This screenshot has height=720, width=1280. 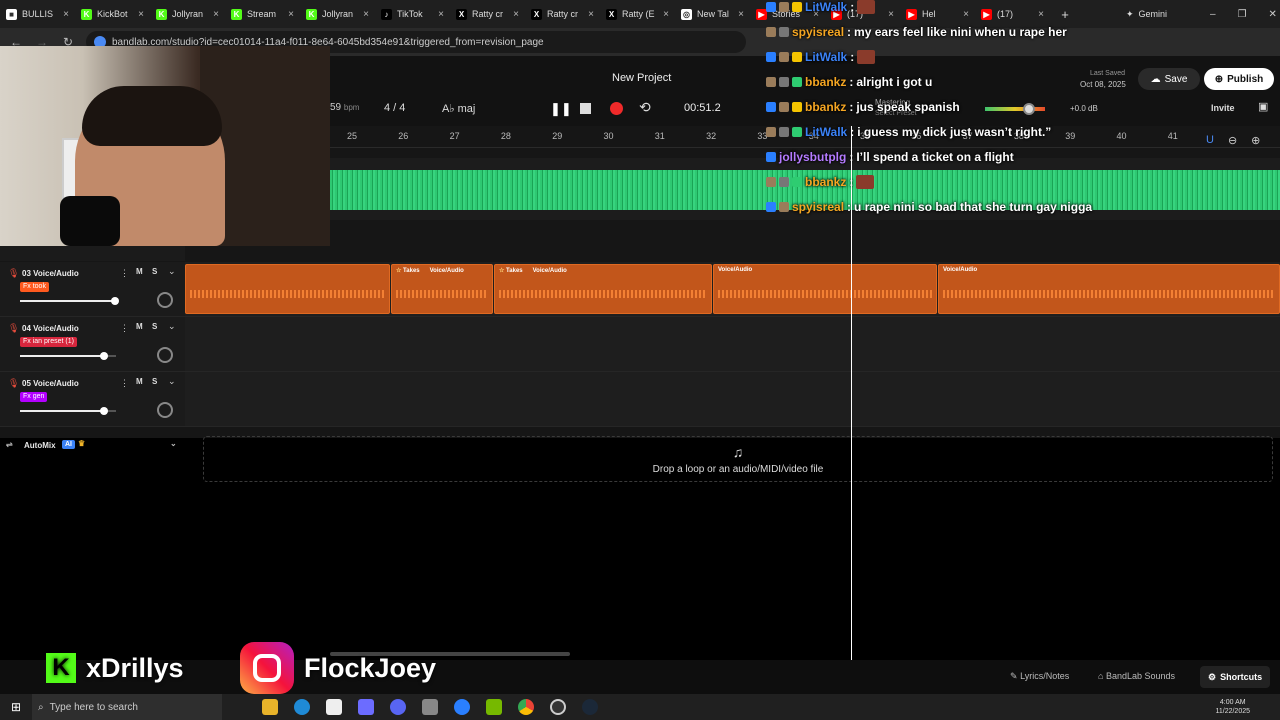 What do you see at coordinates (1235, 677) in the screenshot?
I see `shortcuts-button: ⚙ Shortcuts` at bounding box center [1235, 677].